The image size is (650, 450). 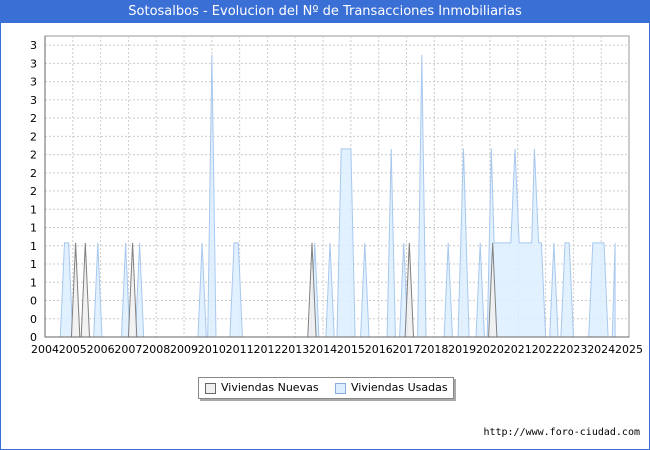 I want to click on x-tick-label: 2016, so click(x=379, y=349).